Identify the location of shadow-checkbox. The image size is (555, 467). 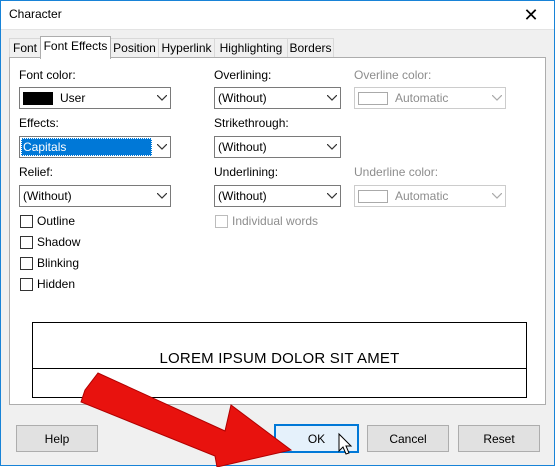
(26, 242).